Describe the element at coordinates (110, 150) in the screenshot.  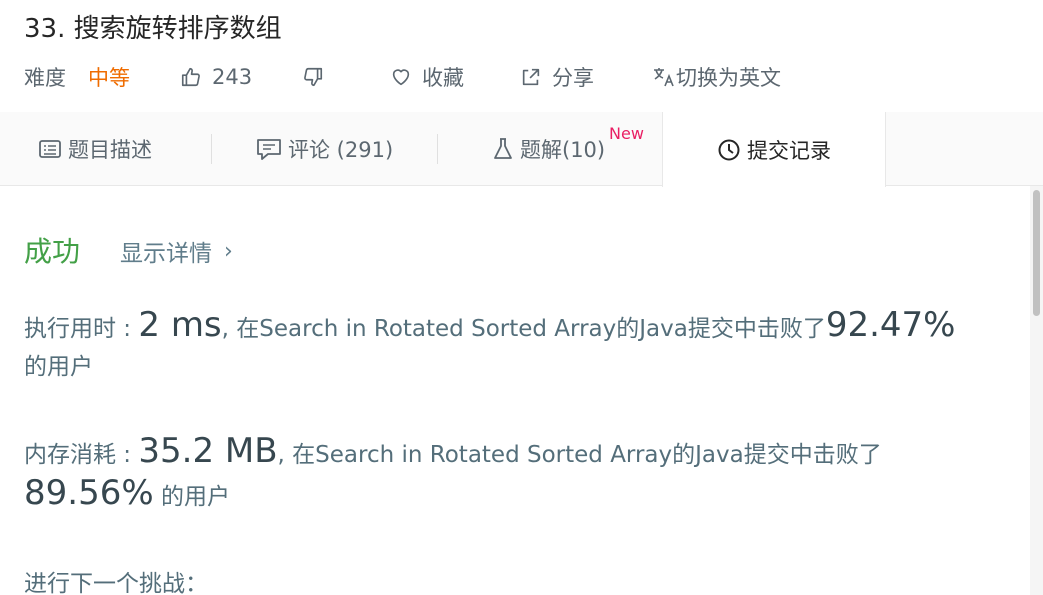
I see `tab-description-label: 题目描述` at that location.